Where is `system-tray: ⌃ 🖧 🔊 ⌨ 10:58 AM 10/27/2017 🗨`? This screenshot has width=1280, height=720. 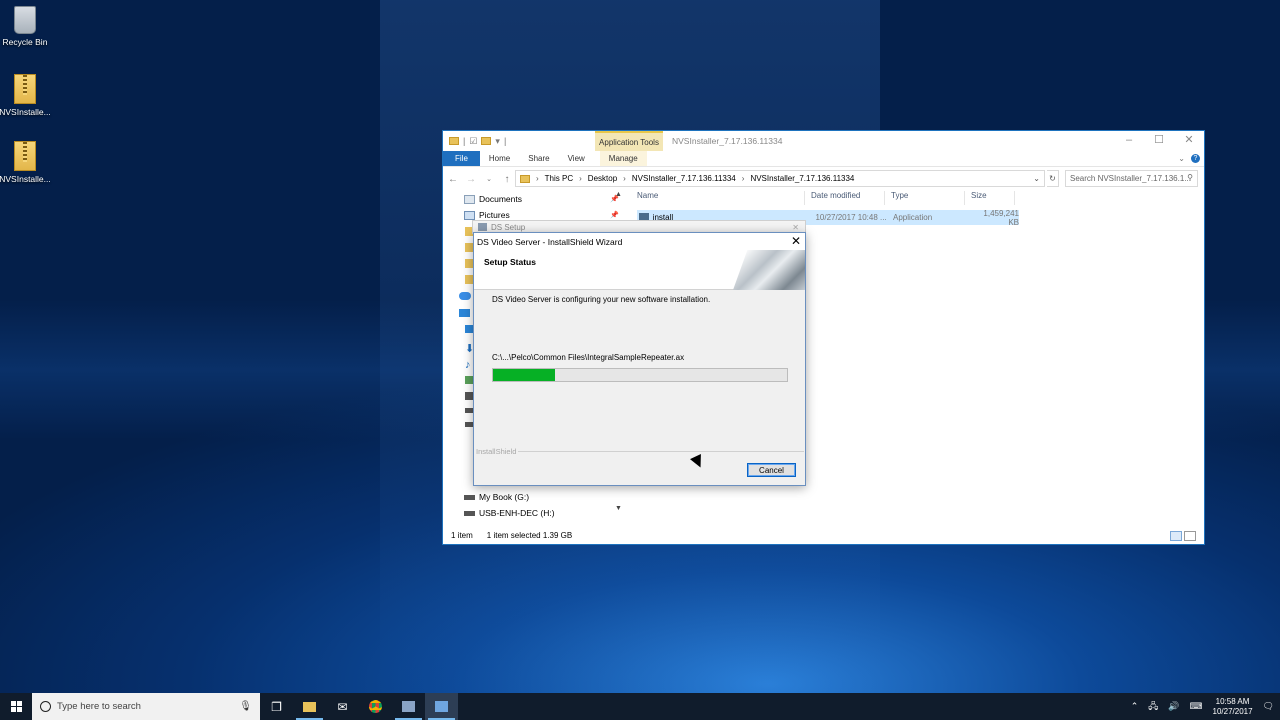
system-tray: ⌃ 🖧 🔊 ⌨ 10:58 AM 10/27/2017 🗨 is located at coordinates (1205, 707).